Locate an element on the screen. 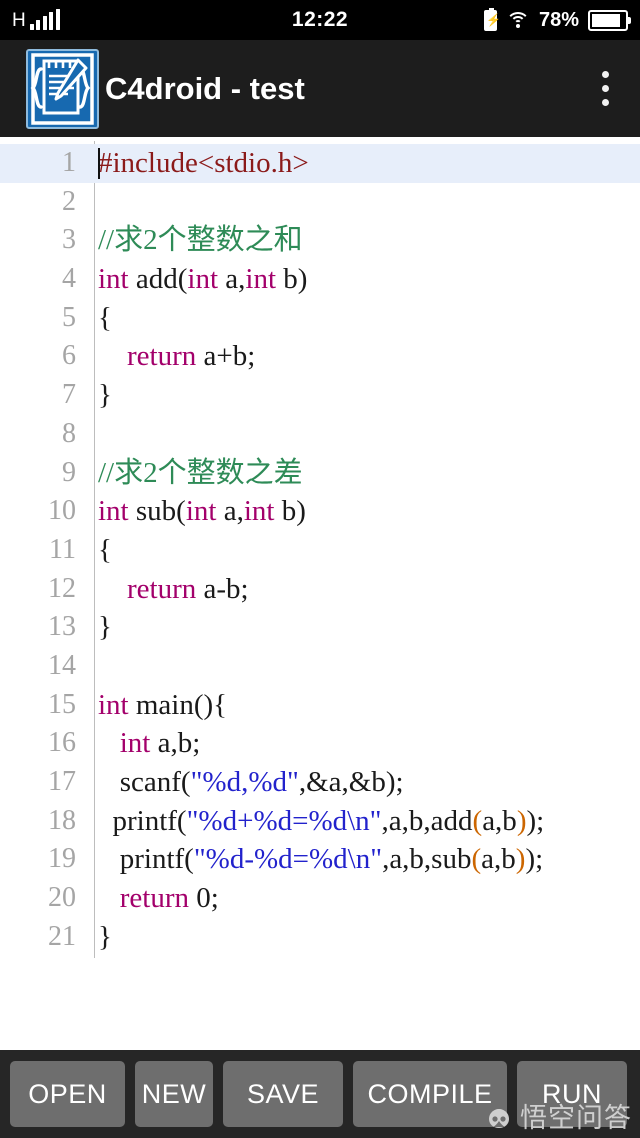 The height and width of the screenshot is (1138, 640). line-number: 11 is located at coordinates (62, 549).